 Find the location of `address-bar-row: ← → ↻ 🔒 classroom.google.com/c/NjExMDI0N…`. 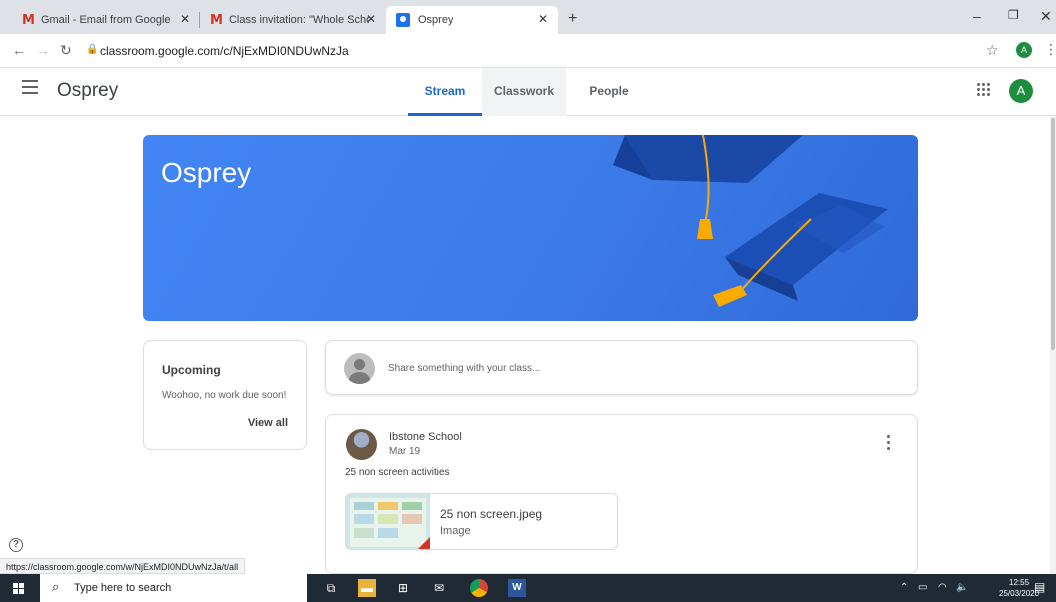

address-bar-row: ← → ↻ 🔒 classroom.google.com/c/NjExMDI0N… is located at coordinates (528, 51).